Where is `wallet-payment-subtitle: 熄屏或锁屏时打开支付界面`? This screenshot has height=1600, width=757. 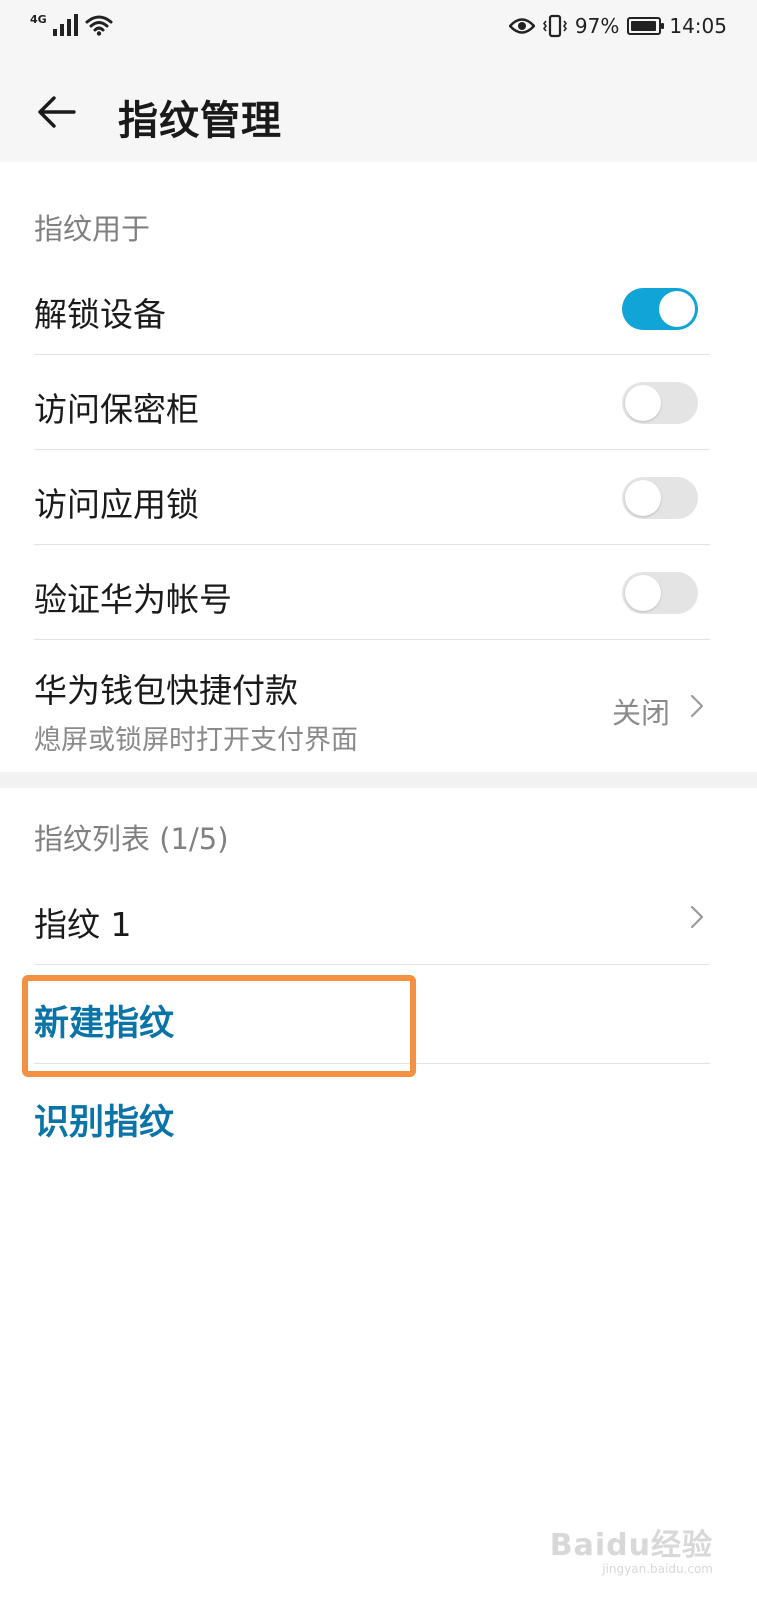 wallet-payment-subtitle: 熄屏或锁屏时打开支付界面 is located at coordinates (196, 740).